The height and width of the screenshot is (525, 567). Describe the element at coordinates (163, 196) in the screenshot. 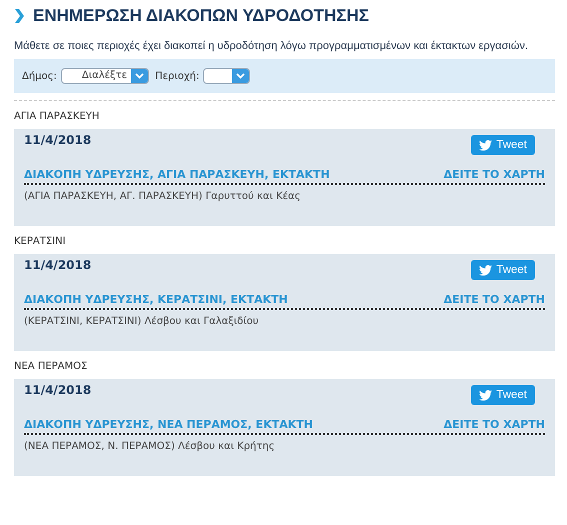

I see `outage-details: (ΑΓΙΑ ΠΑΡΑΣΚΕΥΗ, ΑΓ. ΠΑΡΑΣΚΕΥΗ) Γαρυττού και Κέας` at that location.